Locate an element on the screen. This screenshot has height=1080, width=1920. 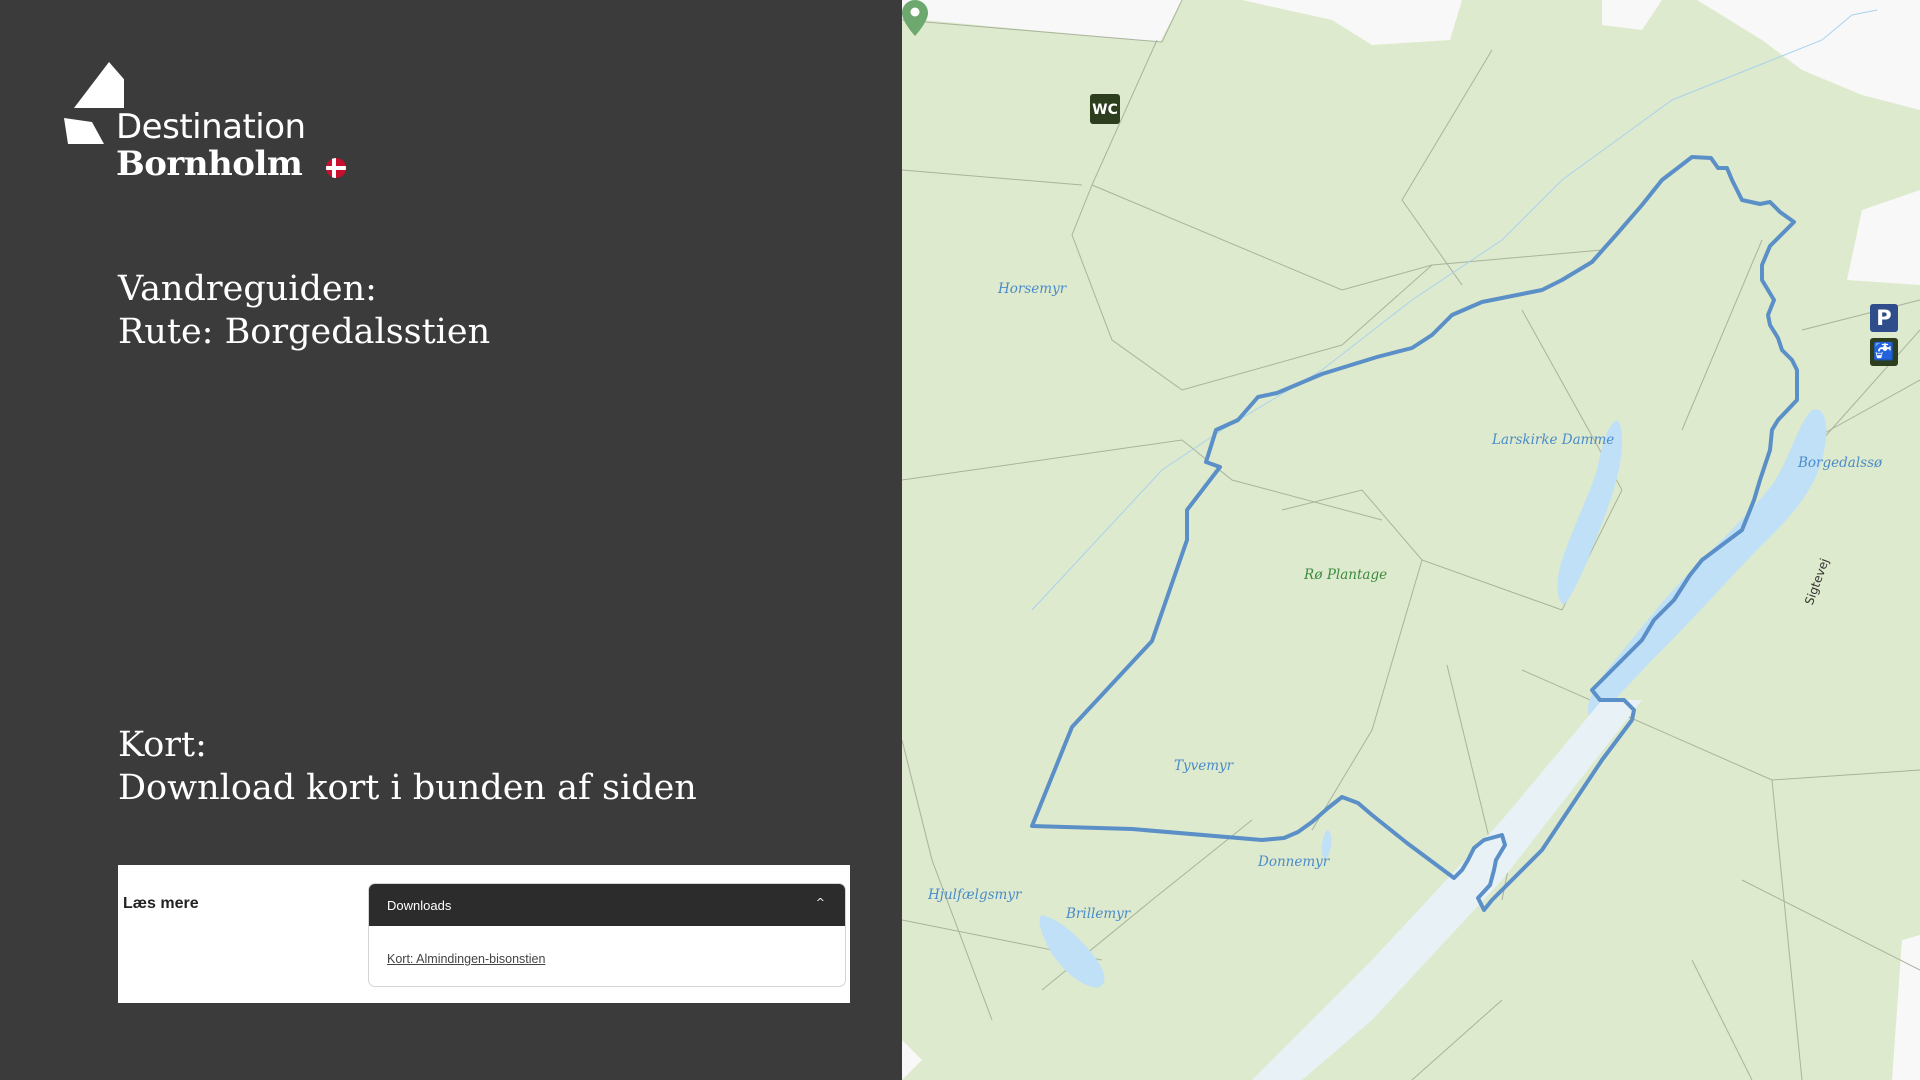
map-label-donnemyr: Donnemyr is located at coordinates (1294, 862).